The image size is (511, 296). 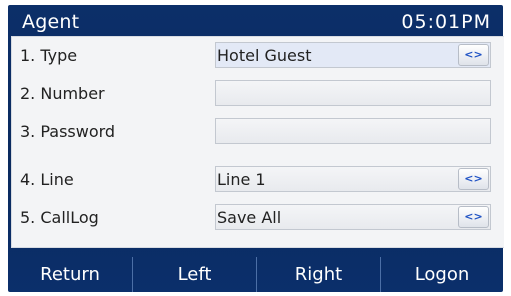 What do you see at coordinates (353, 131) in the screenshot?
I see `password-input` at bounding box center [353, 131].